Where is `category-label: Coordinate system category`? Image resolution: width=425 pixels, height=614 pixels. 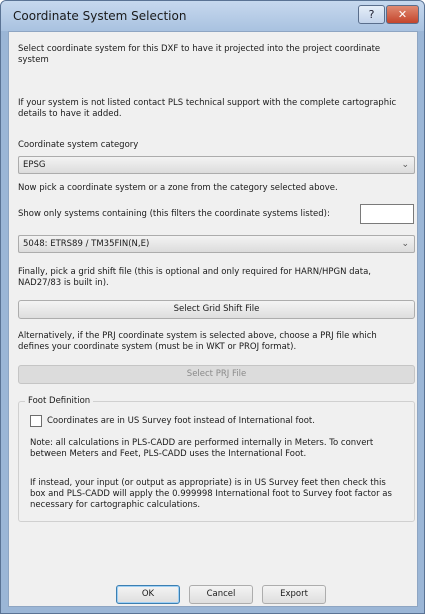
category-label: Coordinate system category is located at coordinates (78, 145).